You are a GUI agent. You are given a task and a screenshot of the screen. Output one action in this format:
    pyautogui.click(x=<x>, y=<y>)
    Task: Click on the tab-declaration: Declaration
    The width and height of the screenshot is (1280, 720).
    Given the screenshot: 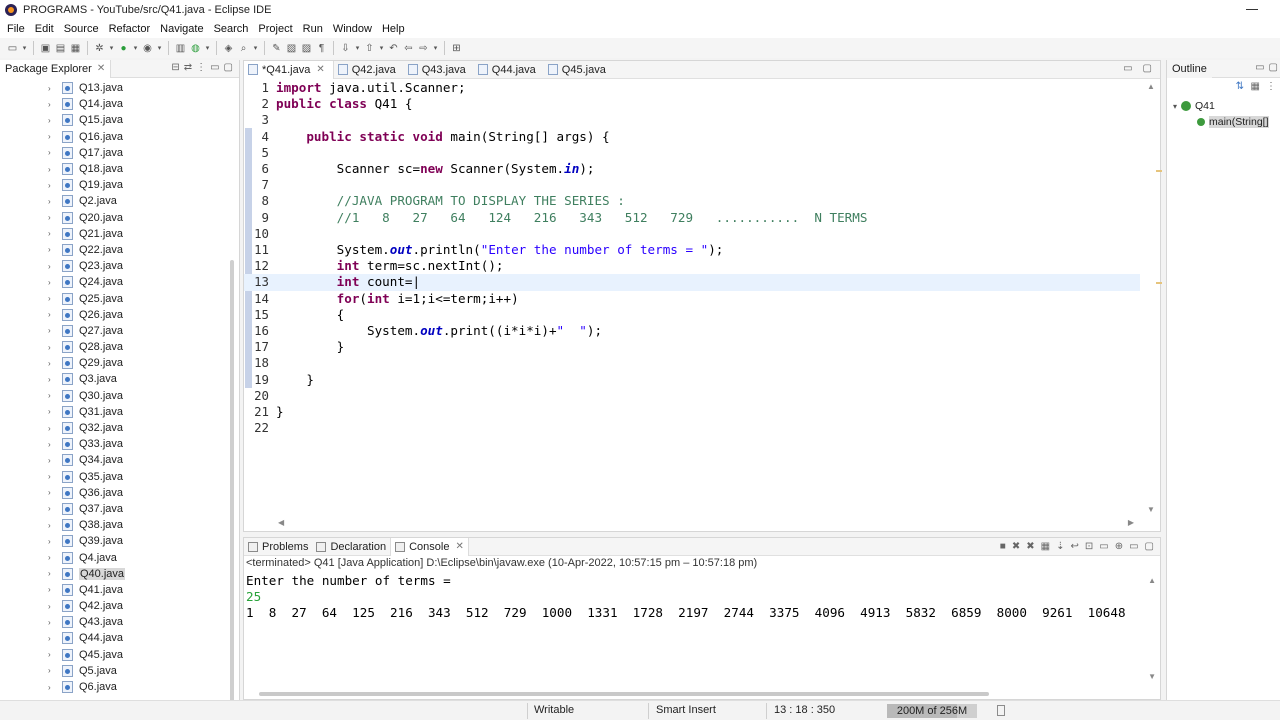 What is the action you would take?
    pyautogui.click(x=351, y=547)
    